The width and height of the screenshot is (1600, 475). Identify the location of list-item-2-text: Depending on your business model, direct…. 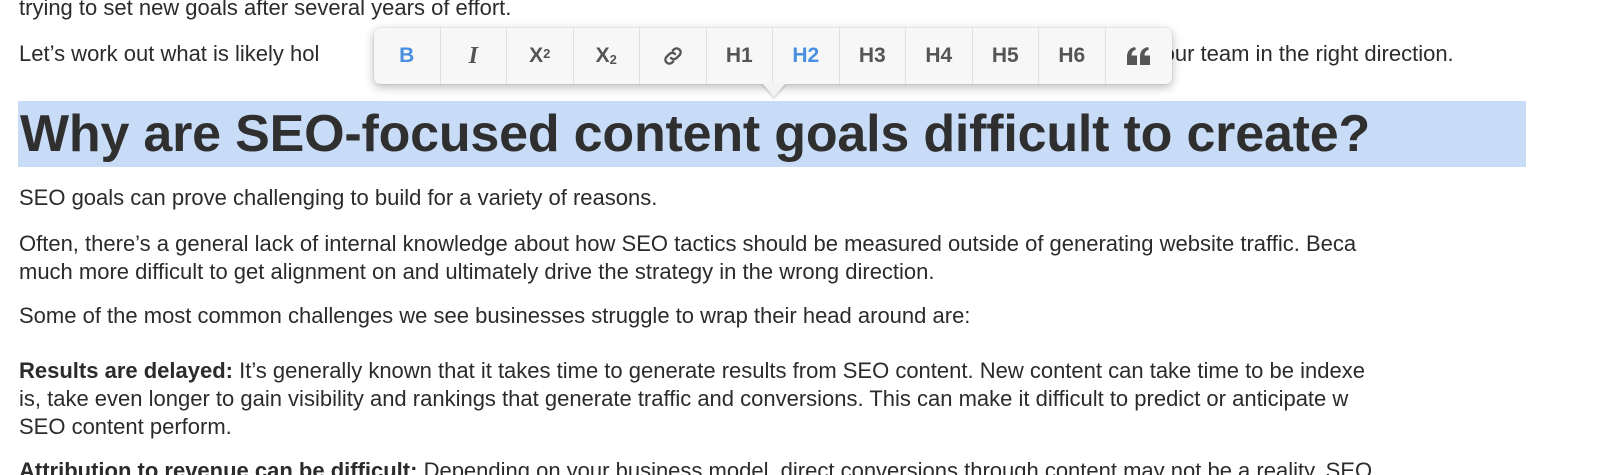
(895, 466).